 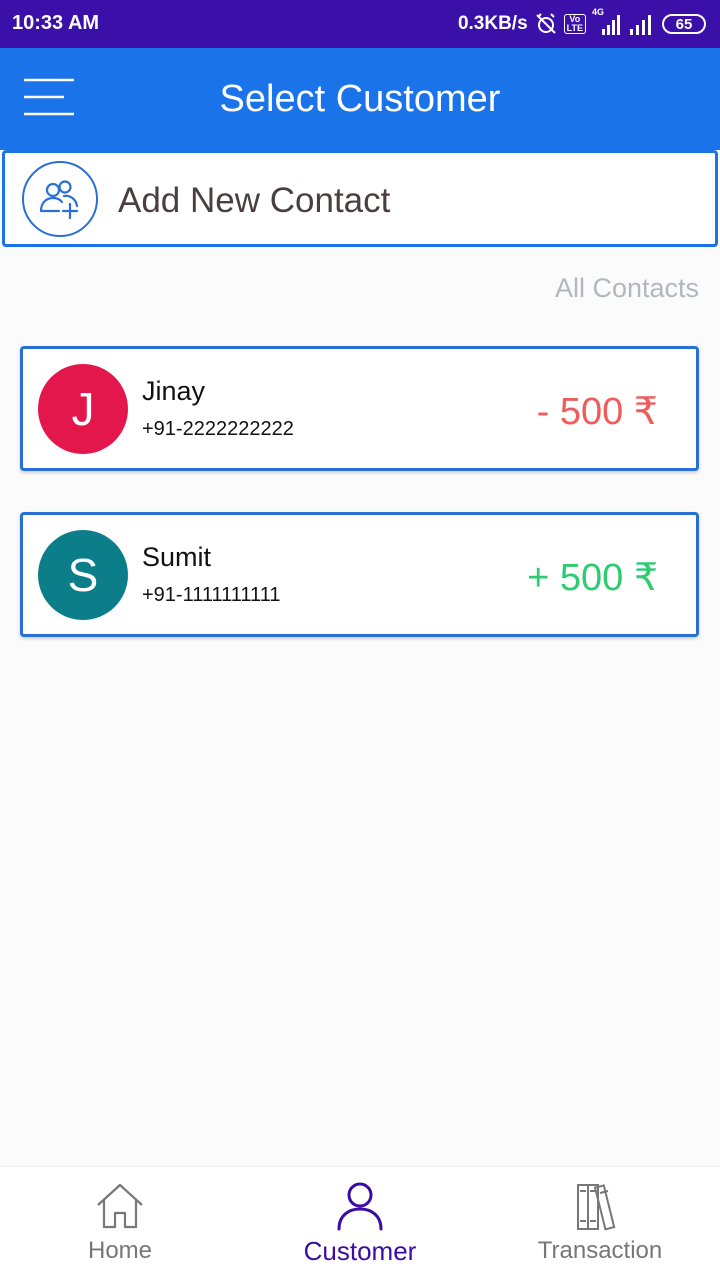 What do you see at coordinates (592, 578) in the screenshot?
I see `contact-balance: + 500 ₹` at bounding box center [592, 578].